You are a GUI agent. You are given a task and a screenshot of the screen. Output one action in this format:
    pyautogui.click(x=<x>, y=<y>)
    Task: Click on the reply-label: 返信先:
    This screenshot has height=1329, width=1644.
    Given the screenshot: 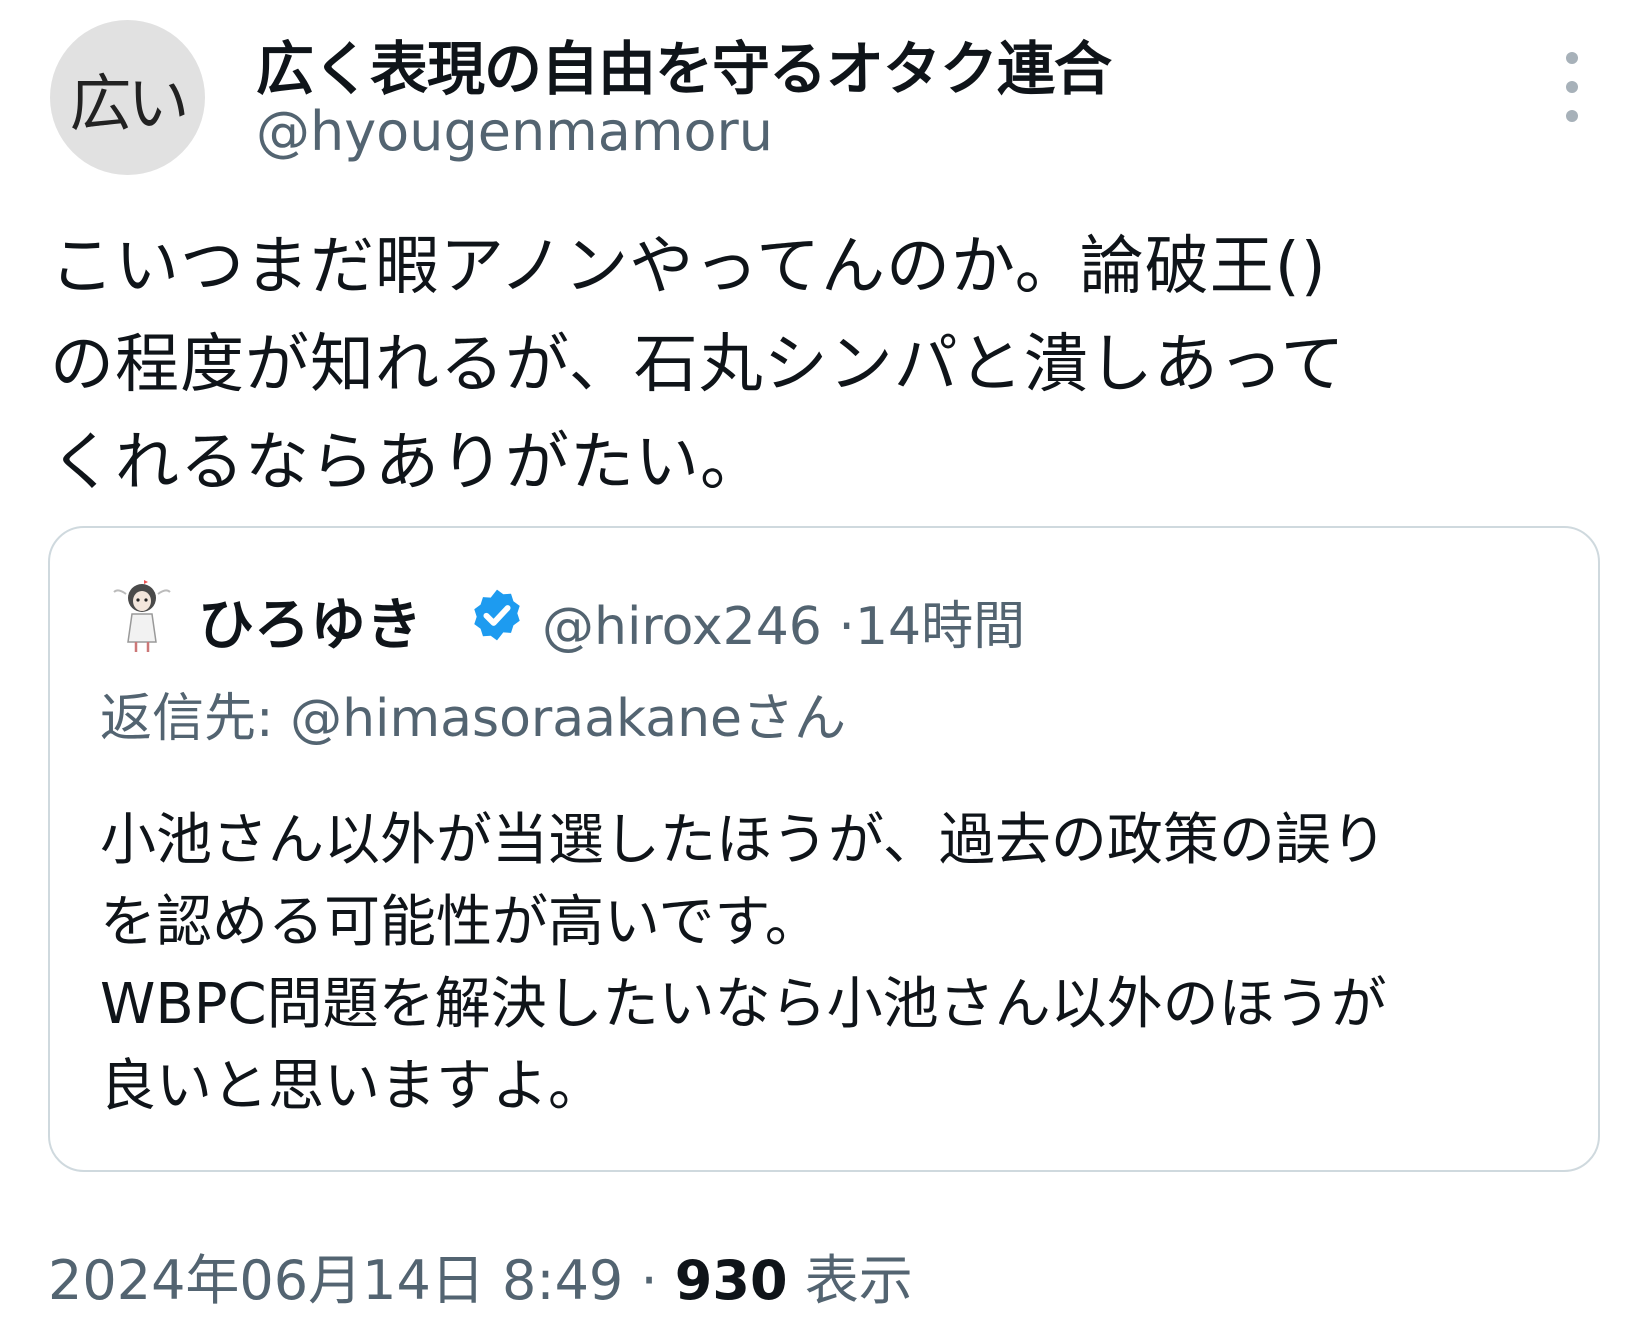 What is the action you would take?
    pyautogui.click(x=187, y=719)
    